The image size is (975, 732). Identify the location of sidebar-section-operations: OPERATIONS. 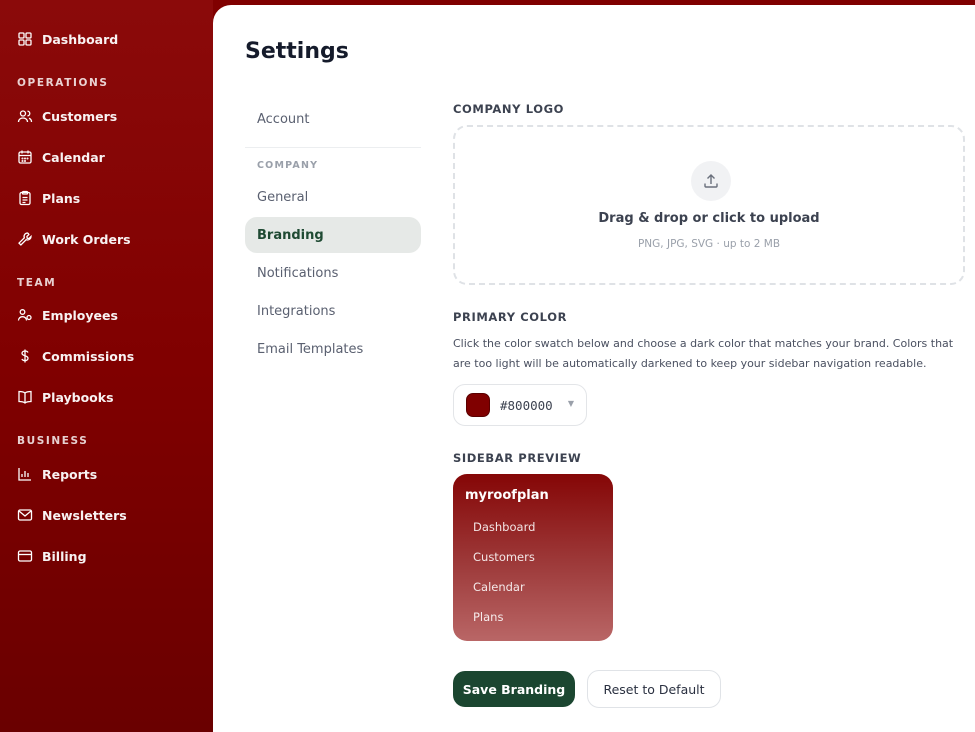
(63, 83).